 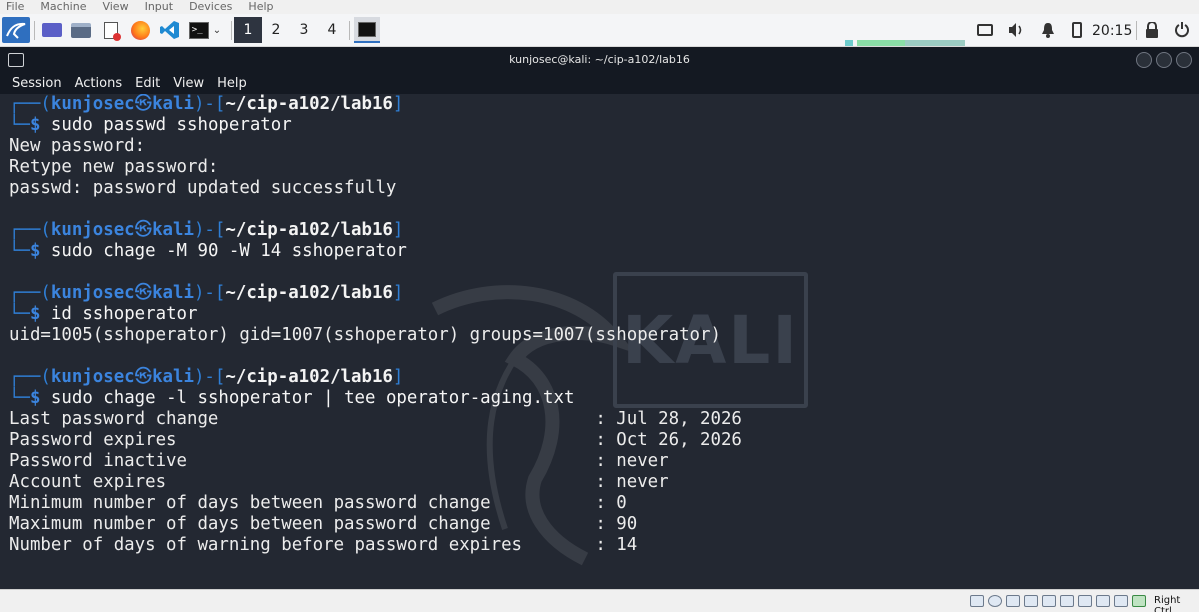 I want to click on host-menu-help: Help, so click(x=260, y=7).